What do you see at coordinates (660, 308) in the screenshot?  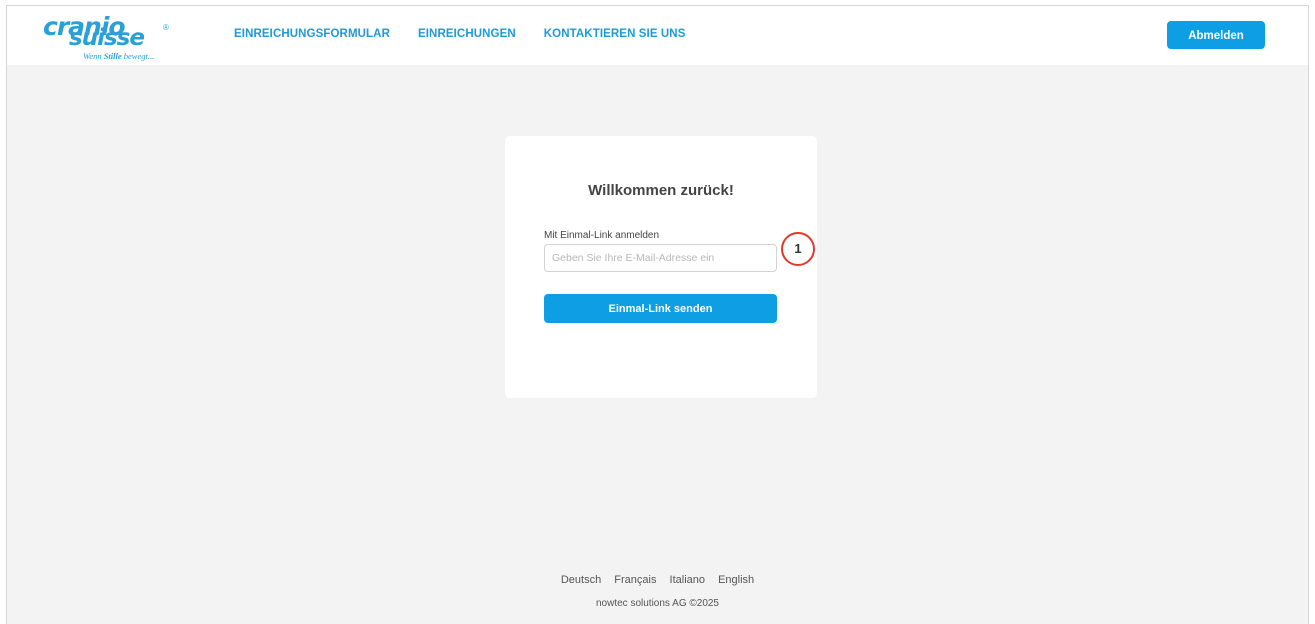 I see `send-one-time-link-button: Einmal-Link senden` at bounding box center [660, 308].